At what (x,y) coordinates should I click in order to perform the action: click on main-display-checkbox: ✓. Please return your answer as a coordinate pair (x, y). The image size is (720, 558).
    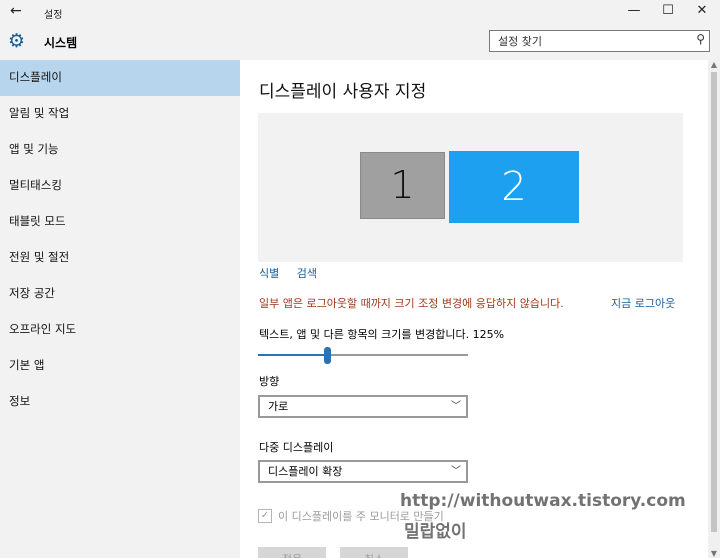
    Looking at the image, I should click on (265, 516).